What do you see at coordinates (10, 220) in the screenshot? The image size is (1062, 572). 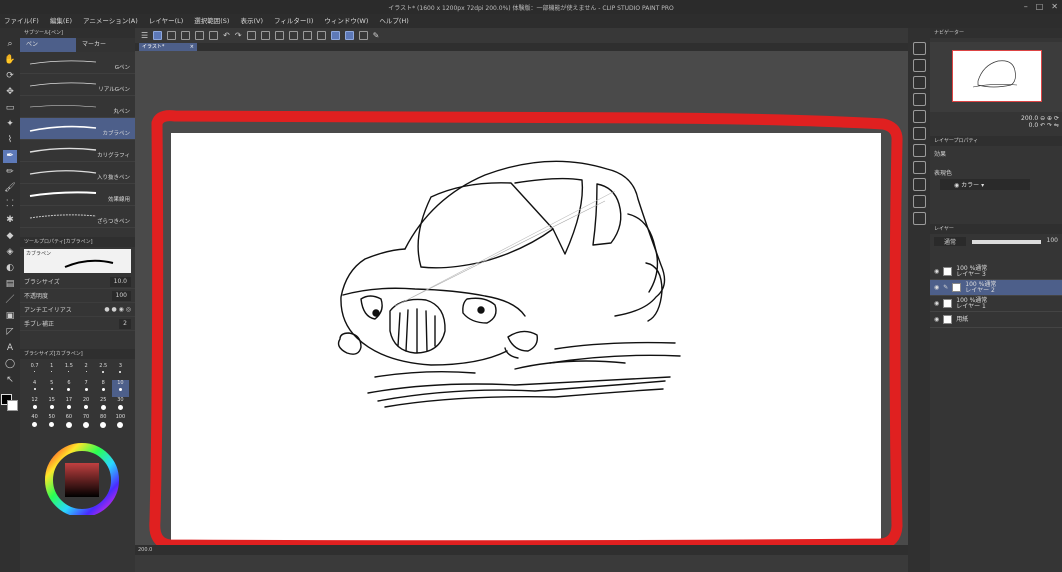 I see `decoration-icon: ✱` at bounding box center [10, 220].